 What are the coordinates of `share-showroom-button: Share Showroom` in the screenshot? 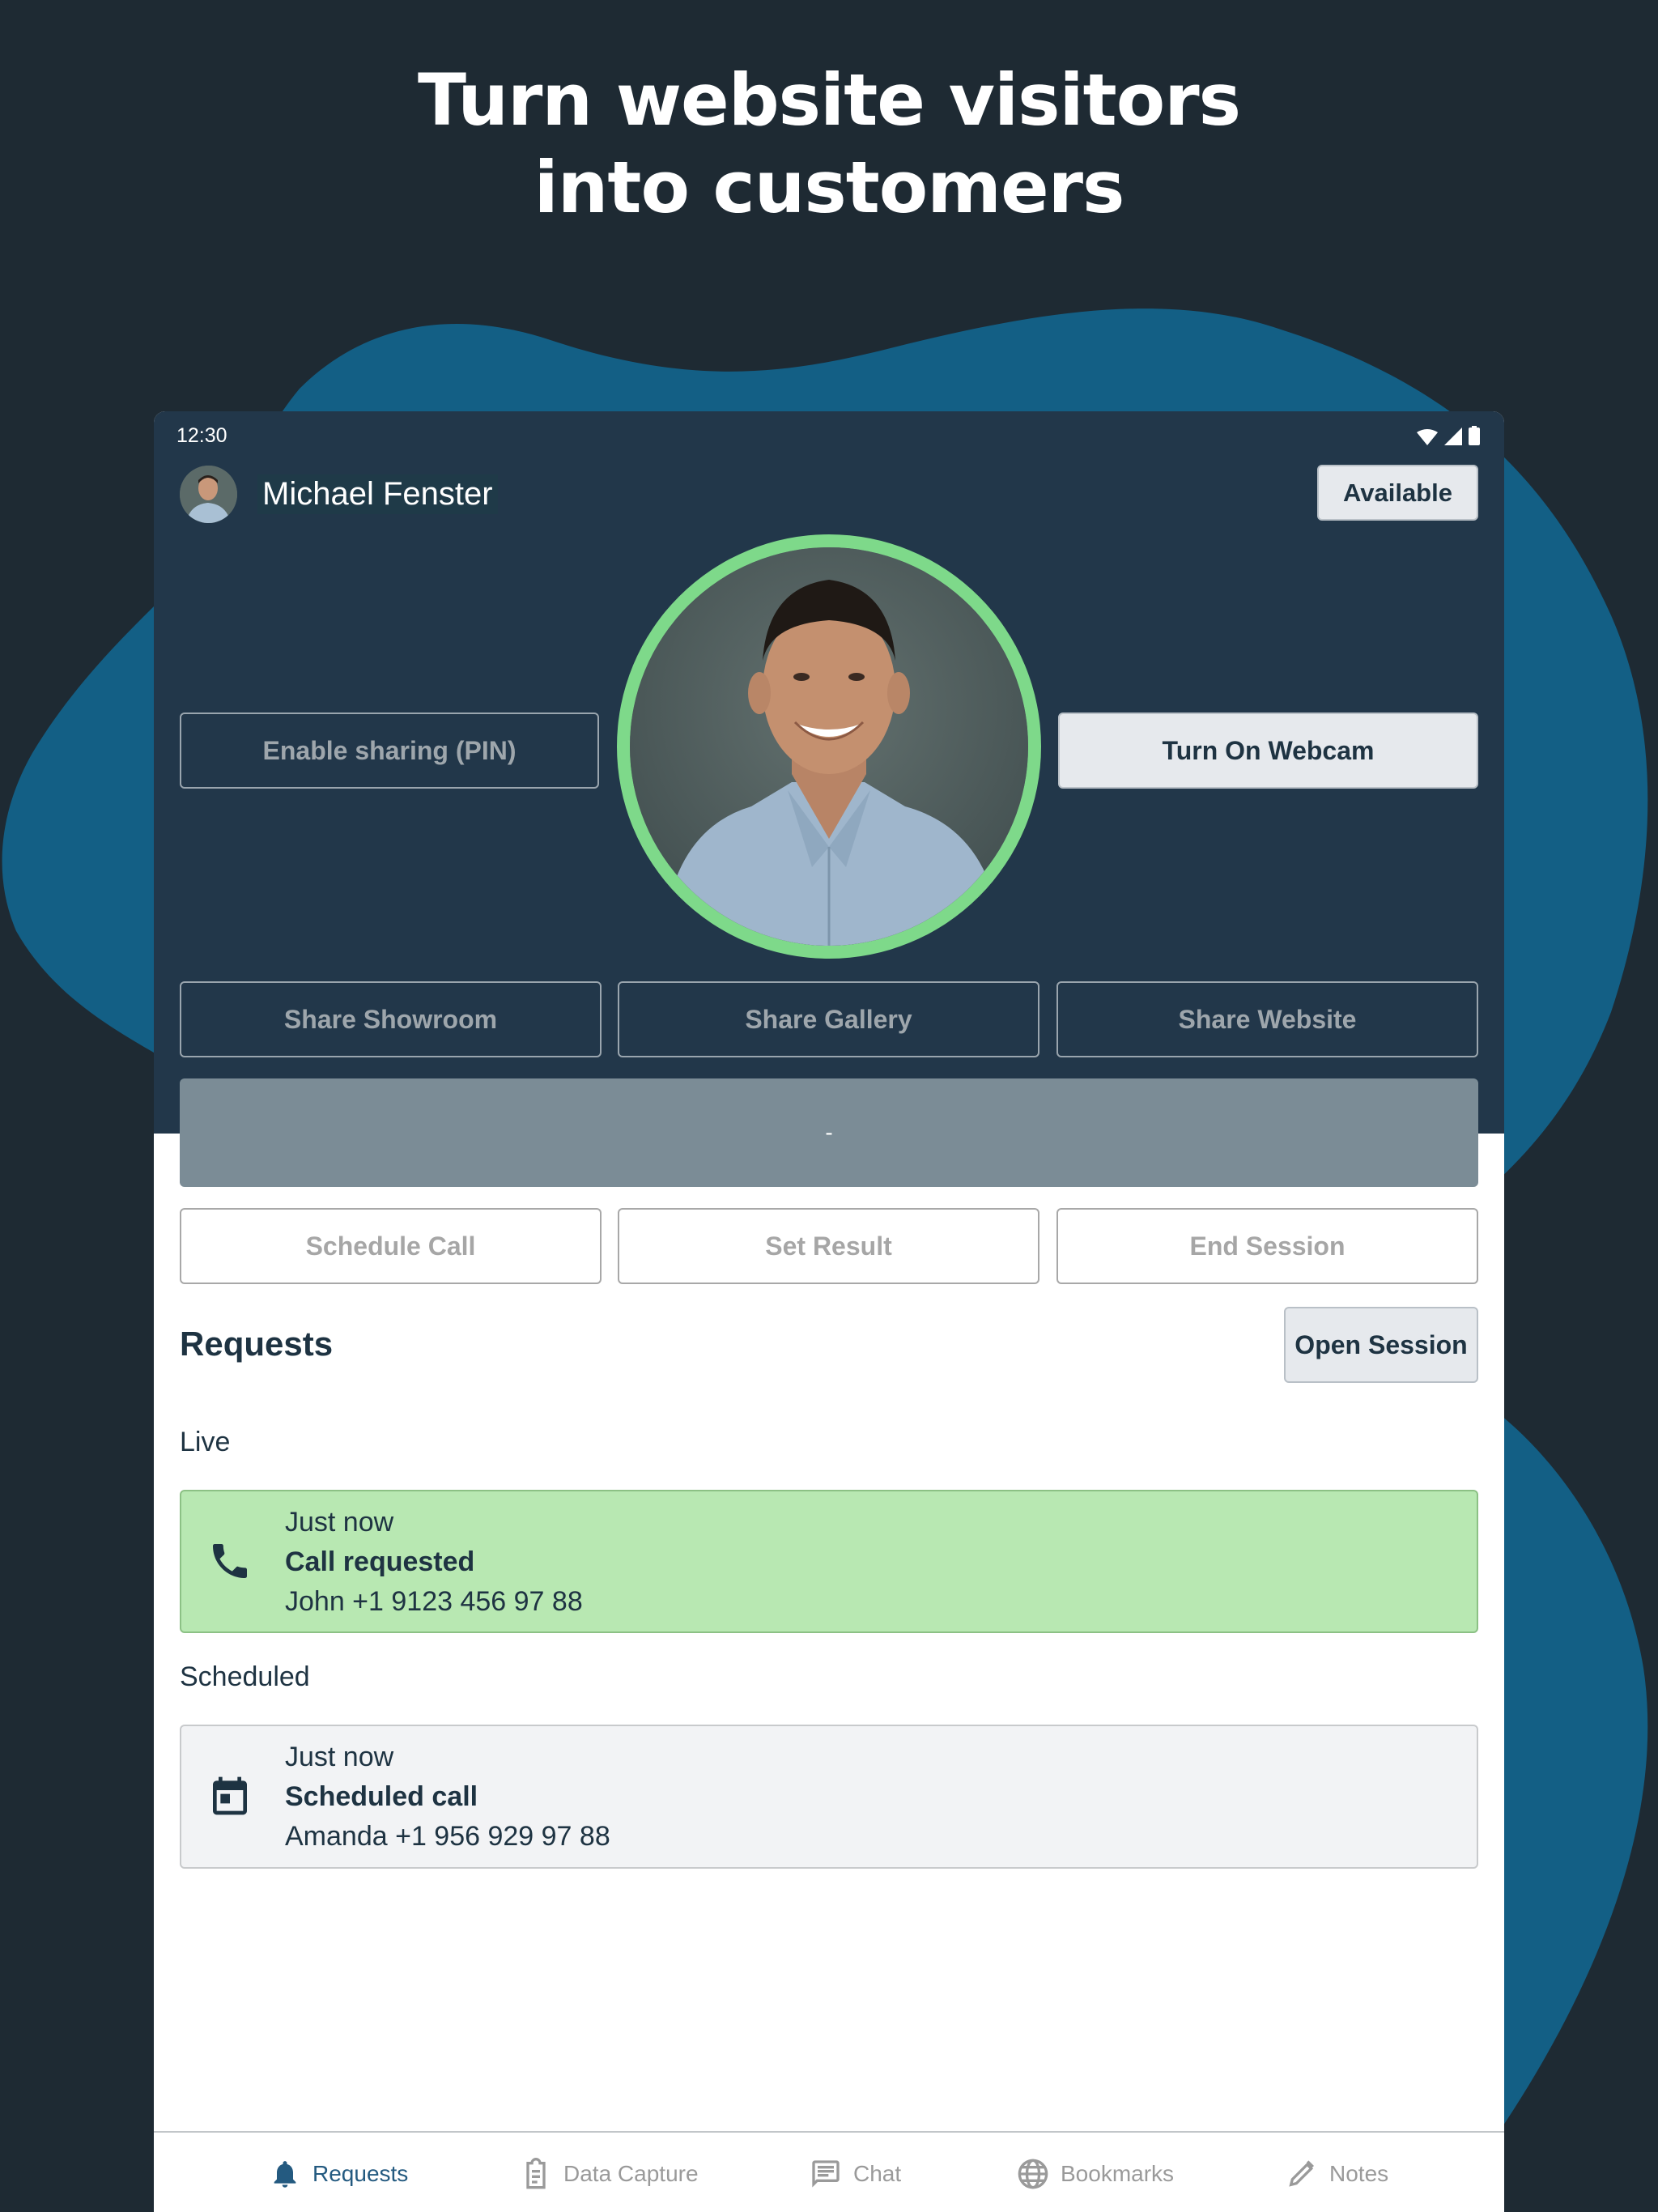 It's located at (391, 1019).